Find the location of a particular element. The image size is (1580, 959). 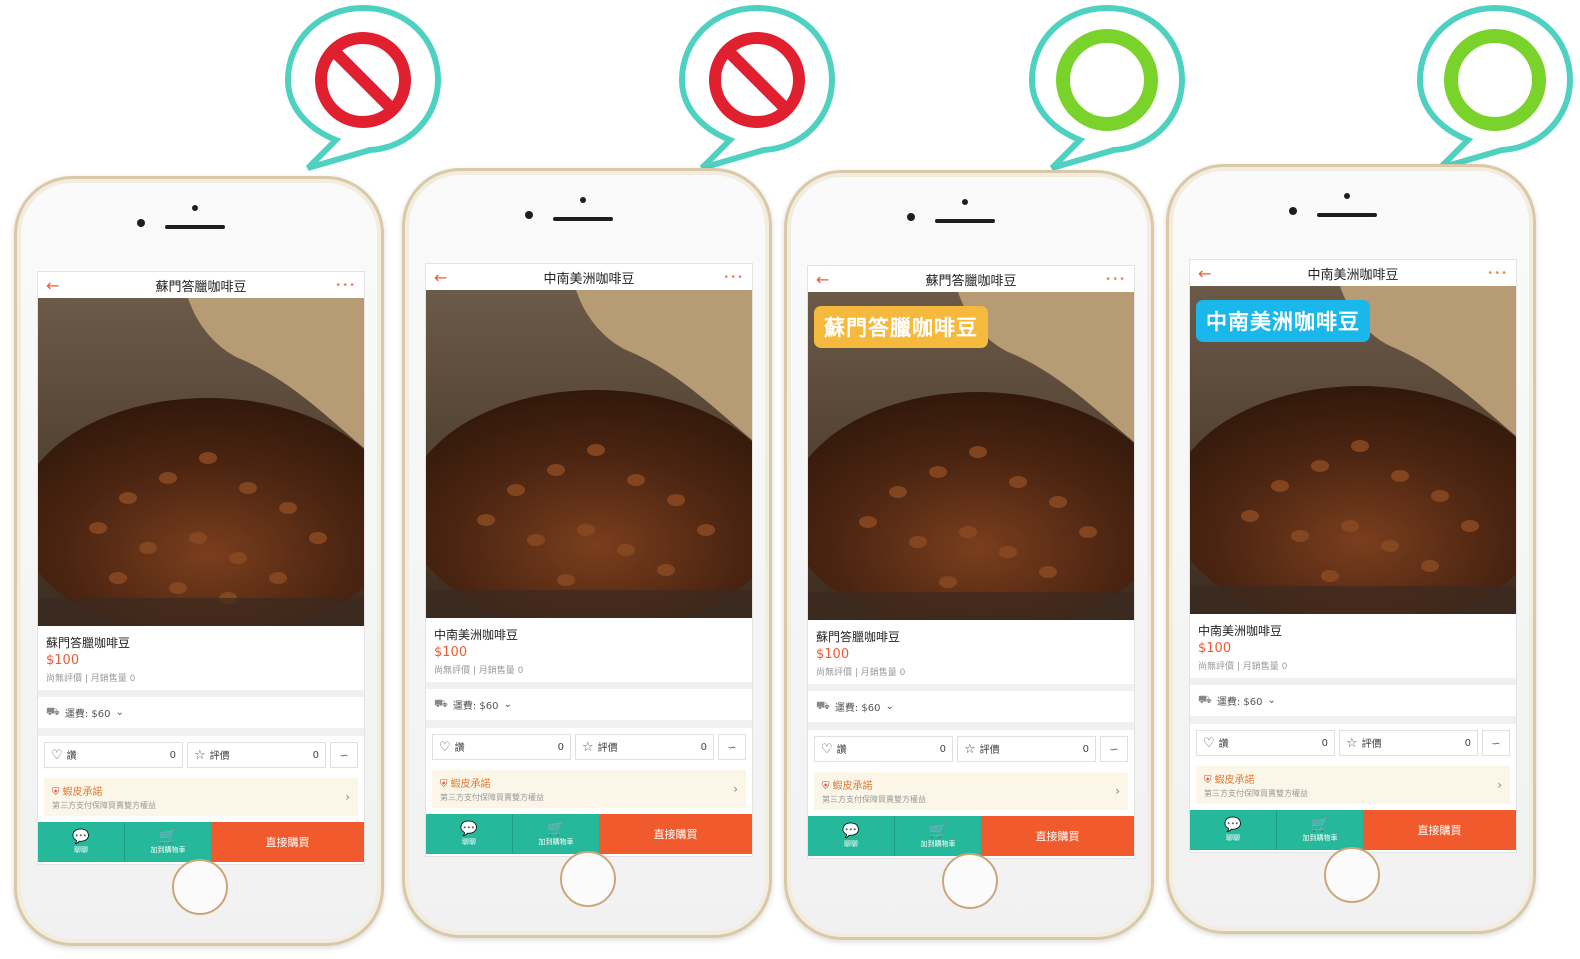

coffee-beans-image is located at coordinates (201, 462).